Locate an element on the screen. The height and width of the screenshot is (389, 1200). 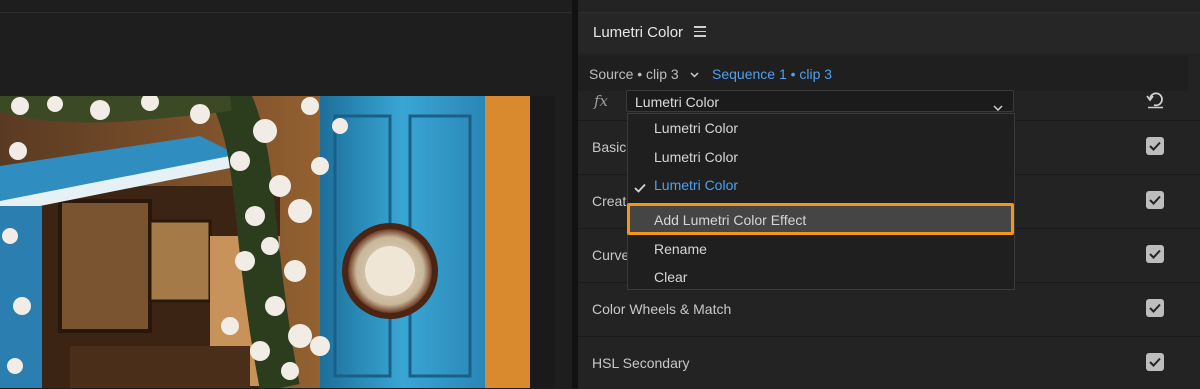
sequence-clip-link: Sequence 1 • clip 3 is located at coordinates (772, 74).